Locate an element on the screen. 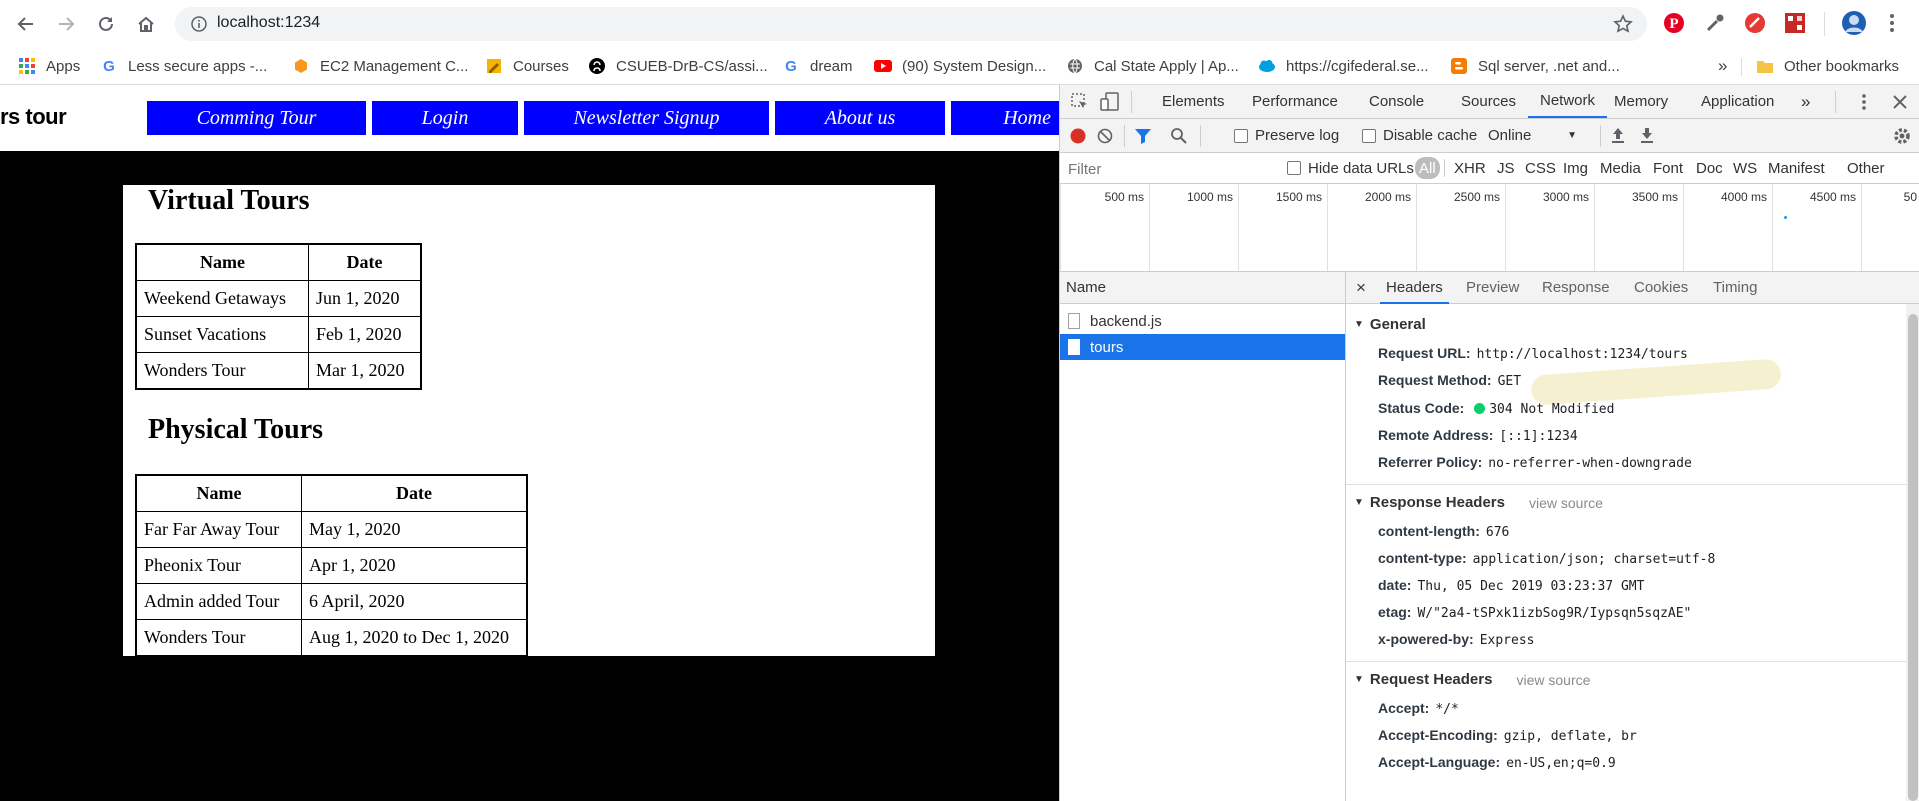 This screenshot has width=1919, height=801. tour-date: May 1, 2020 is located at coordinates (414, 529).